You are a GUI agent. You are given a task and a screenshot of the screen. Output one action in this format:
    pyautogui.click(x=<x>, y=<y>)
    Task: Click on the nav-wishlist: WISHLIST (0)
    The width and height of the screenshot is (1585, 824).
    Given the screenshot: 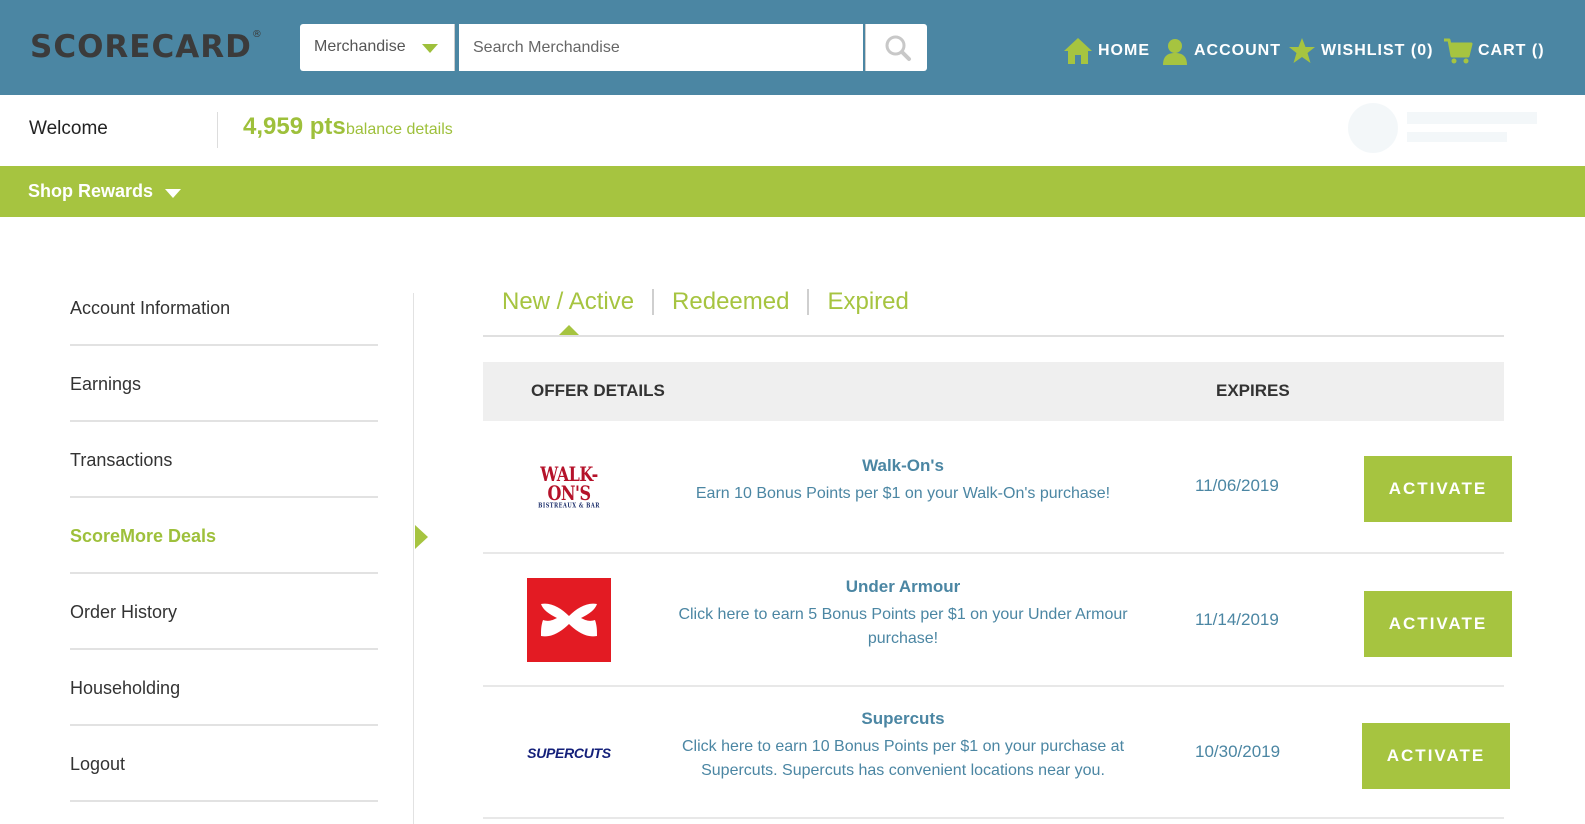 What is the action you would take?
    pyautogui.click(x=1360, y=51)
    